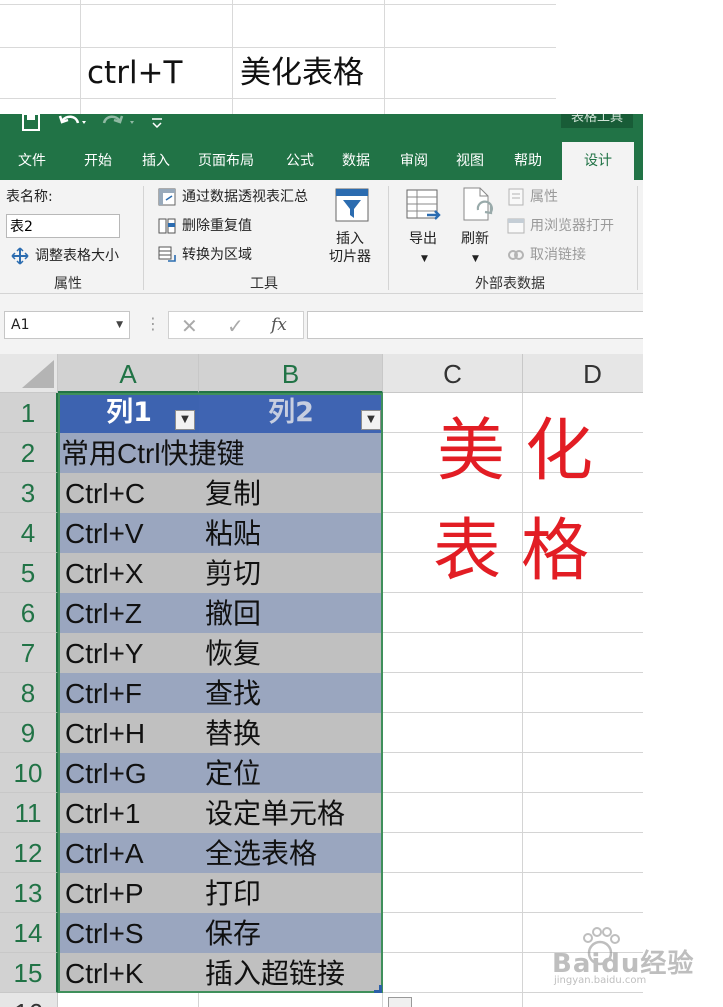 The width and height of the screenshot is (723, 1007). Describe the element at coordinates (475, 239) in the screenshot. I see `refresh-button: 刷新` at that location.